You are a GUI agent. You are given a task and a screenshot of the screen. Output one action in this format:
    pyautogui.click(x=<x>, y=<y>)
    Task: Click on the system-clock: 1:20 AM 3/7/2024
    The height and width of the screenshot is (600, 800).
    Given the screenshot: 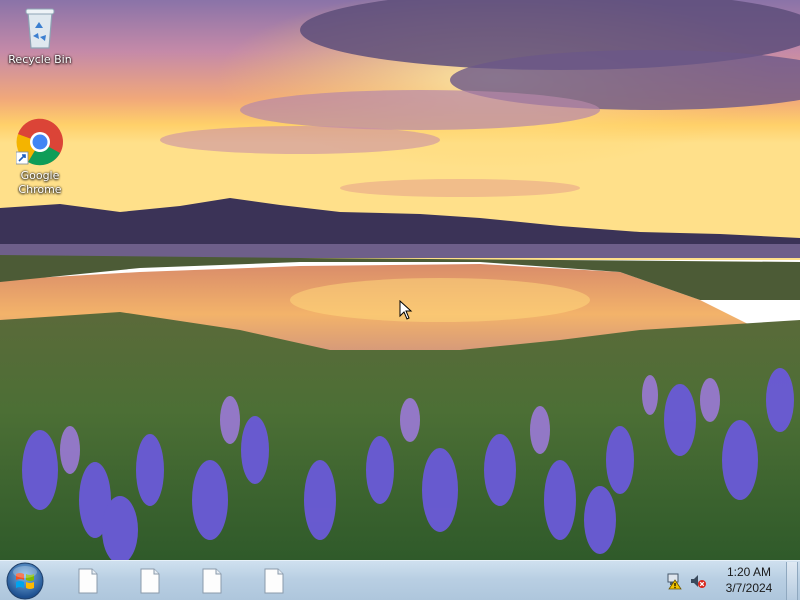 What is the action you would take?
    pyautogui.click(x=749, y=581)
    